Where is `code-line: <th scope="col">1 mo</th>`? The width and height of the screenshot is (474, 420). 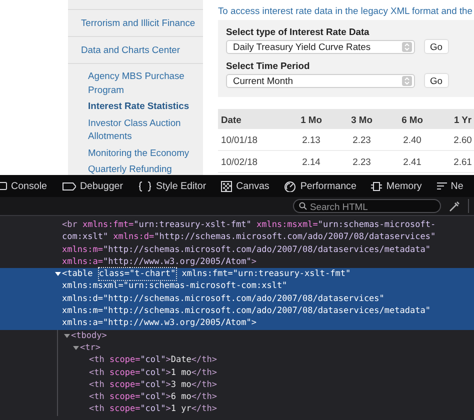 code-line: <th scope="col">1 mo</th> is located at coordinates (153, 372).